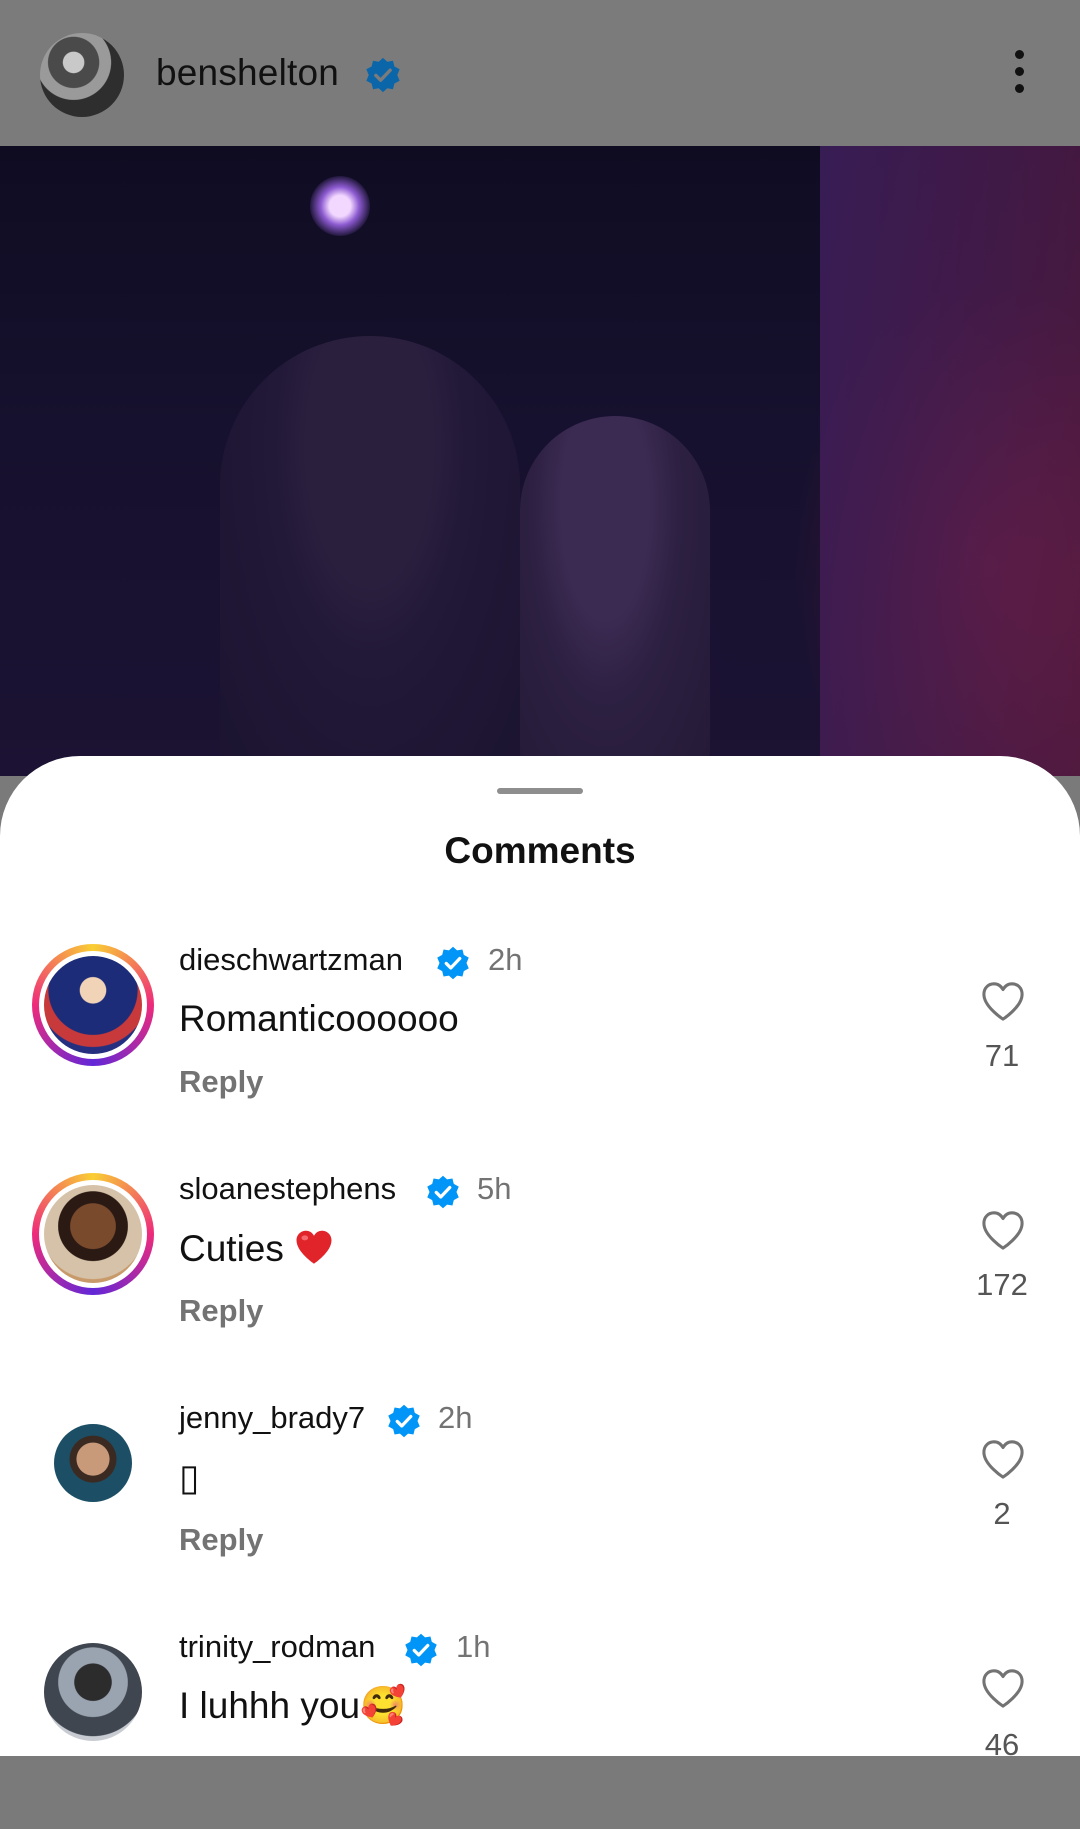 The width and height of the screenshot is (1080, 1829). What do you see at coordinates (1002, 1055) in the screenshot?
I see `like-count: 71` at bounding box center [1002, 1055].